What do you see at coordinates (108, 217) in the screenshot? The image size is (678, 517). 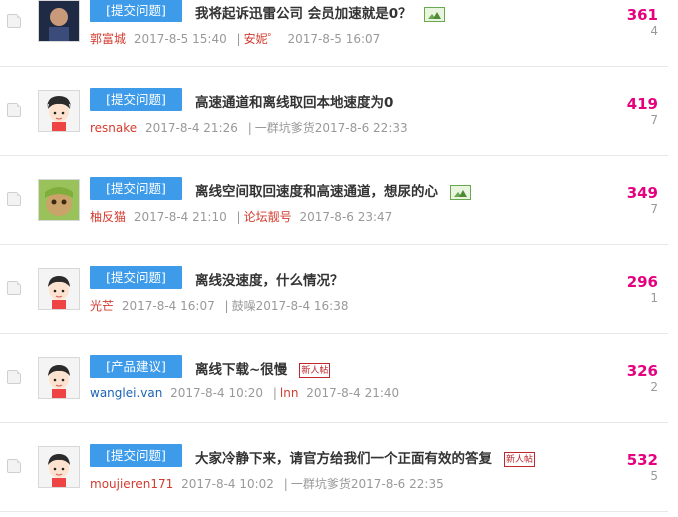 I see `thread-author: 柚反猫` at bounding box center [108, 217].